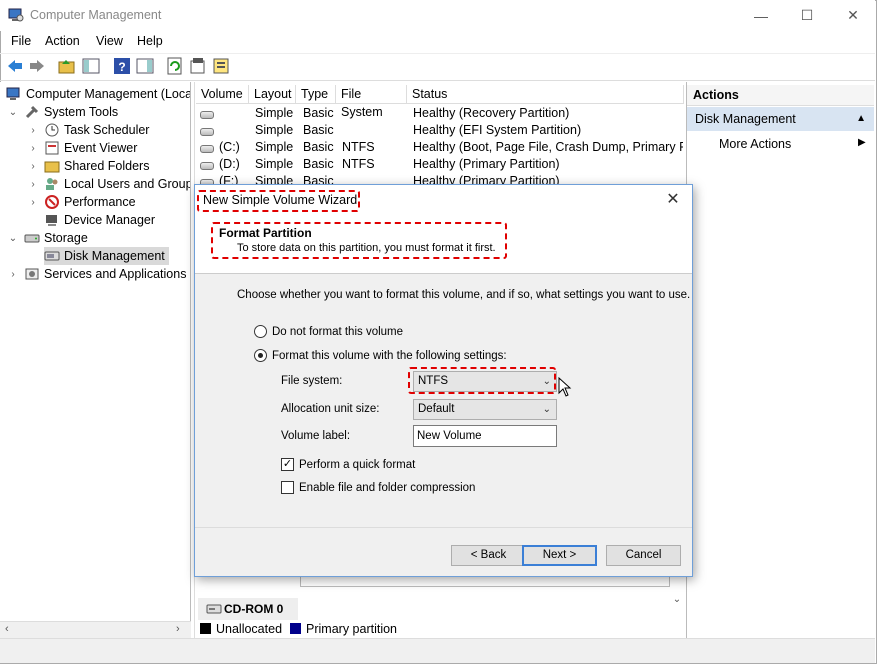 The width and height of the screenshot is (877, 664). Describe the element at coordinates (145, 66) in the screenshot. I see `show-hide-action-pane-icon` at that location.